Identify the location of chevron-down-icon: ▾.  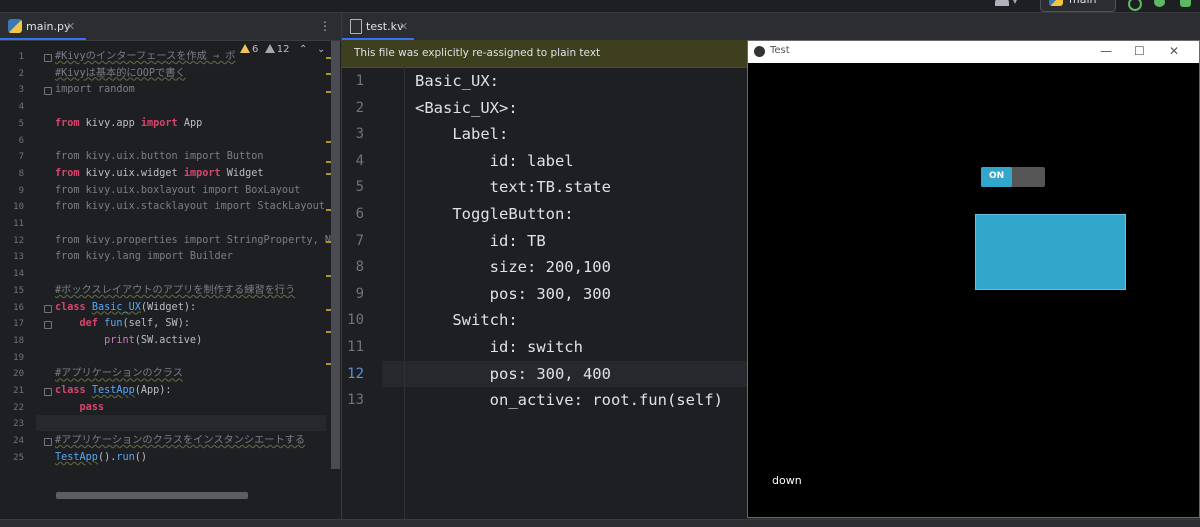
(1015, 3).